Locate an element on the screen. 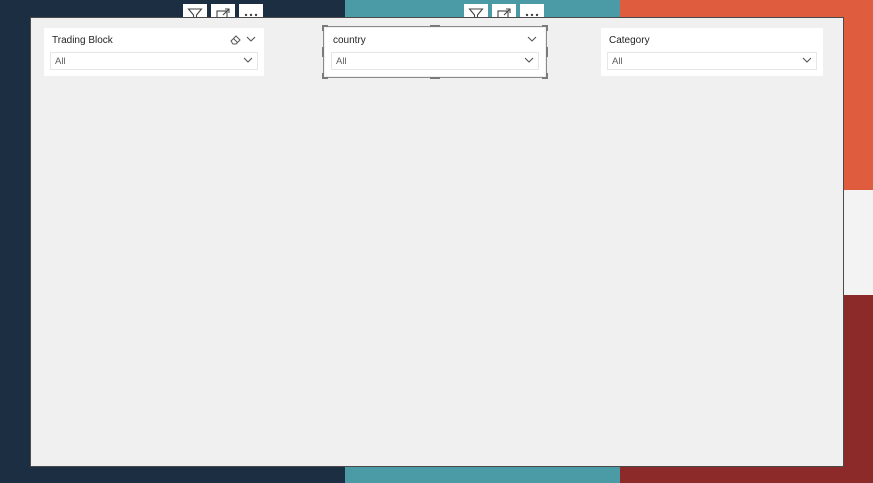  trading-block-slicer: Trading Block All is located at coordinates (154, 52).